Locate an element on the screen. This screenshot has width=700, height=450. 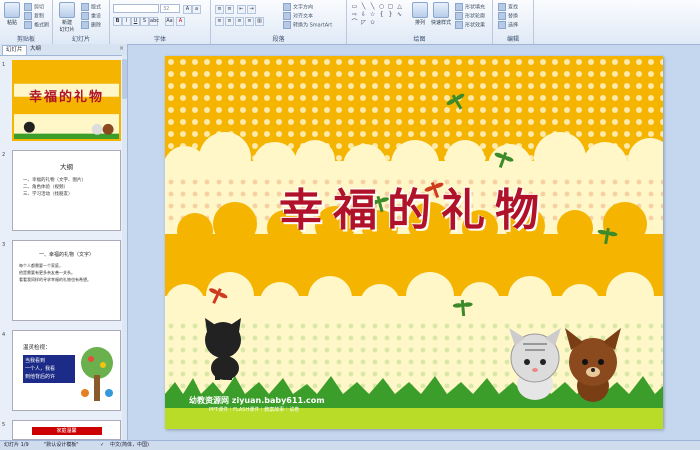
quick-styles-button: 快速样式 is located at coordinates (441, 14).